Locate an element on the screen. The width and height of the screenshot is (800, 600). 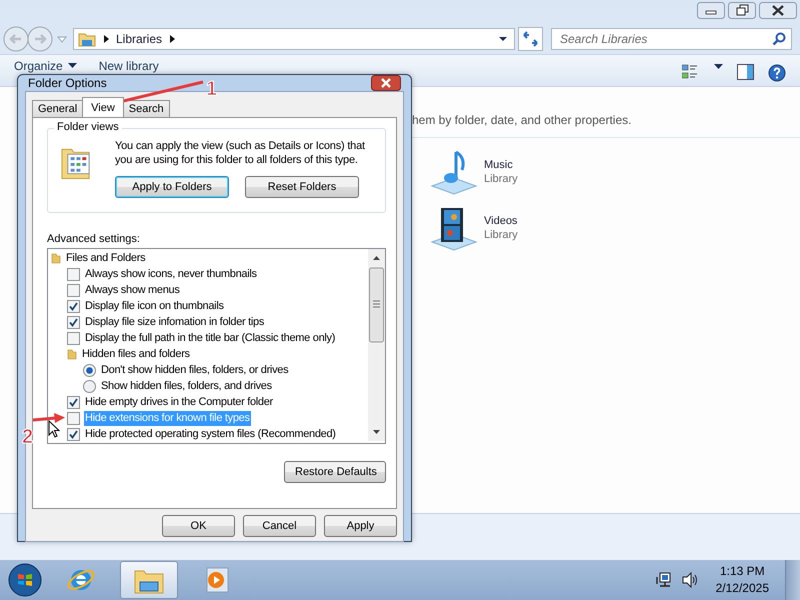
setting-label: Always show menus is located at coordinates (132, 290).